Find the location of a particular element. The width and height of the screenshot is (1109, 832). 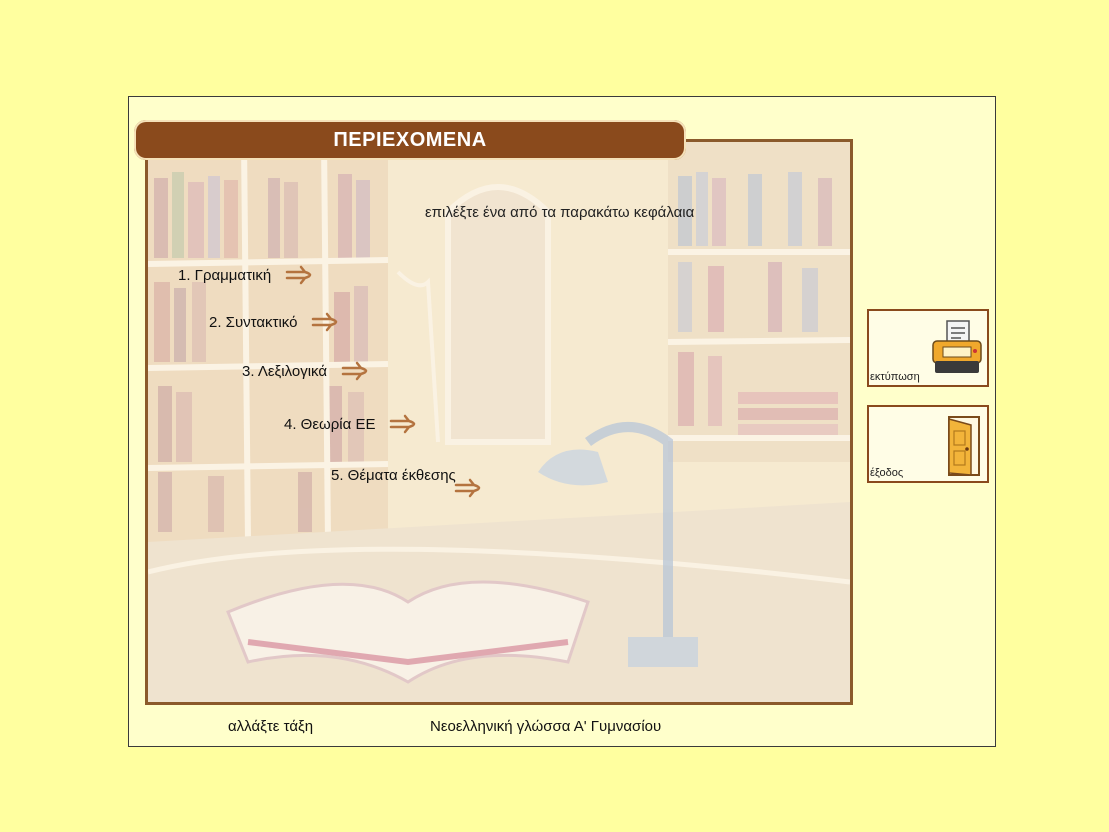

chapter-label: 2. Συντακτικό is located at coordinates (253, 322).